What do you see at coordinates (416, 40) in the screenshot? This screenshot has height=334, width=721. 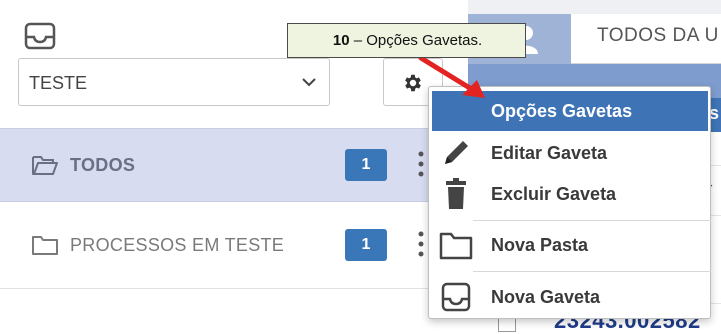 I see `callout-description: – Opções Gavetas.` at bounding box center [416, 40].